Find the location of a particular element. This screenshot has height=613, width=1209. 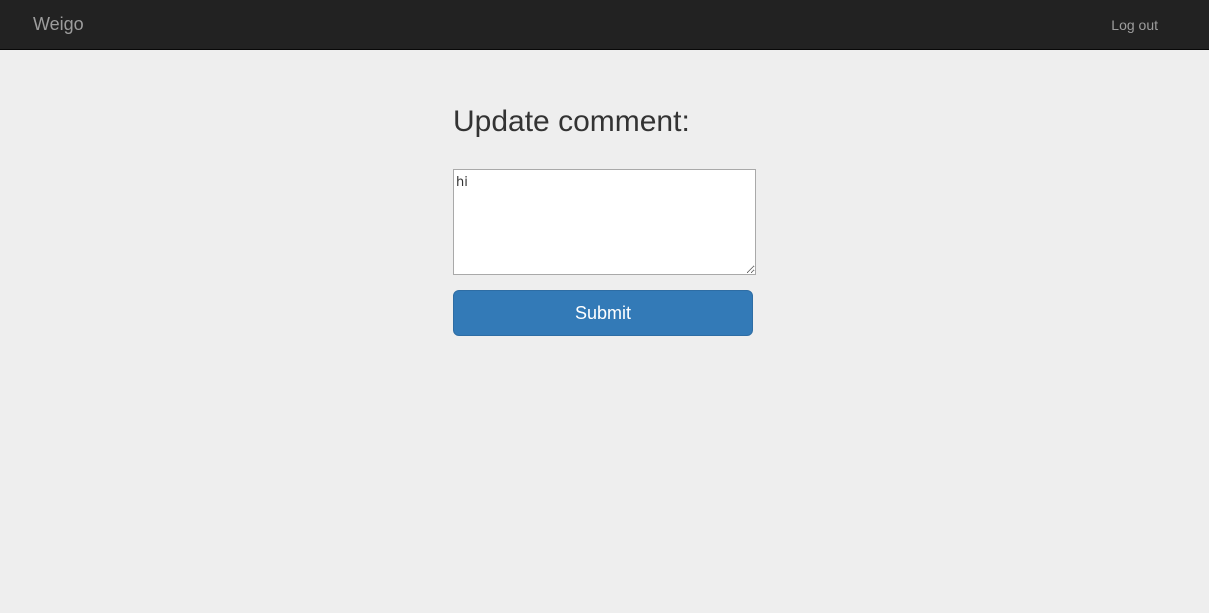

submit-button: Submit is located at coordinates (603, 313).